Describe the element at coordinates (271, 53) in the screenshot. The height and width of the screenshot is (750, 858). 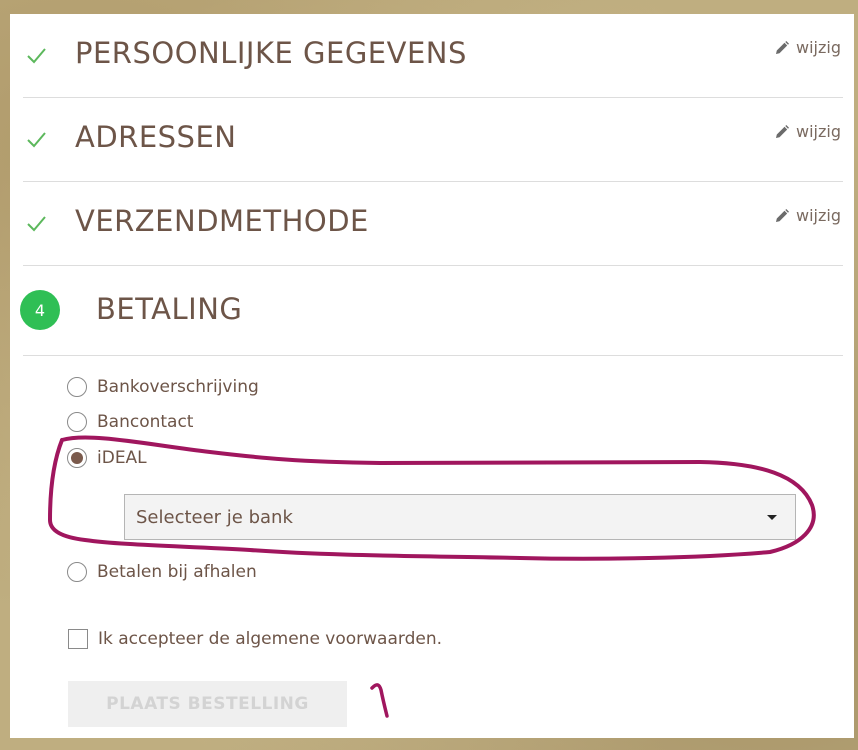
I see `step-title: PERSOONLIJKE GEGEVENS` at that location.